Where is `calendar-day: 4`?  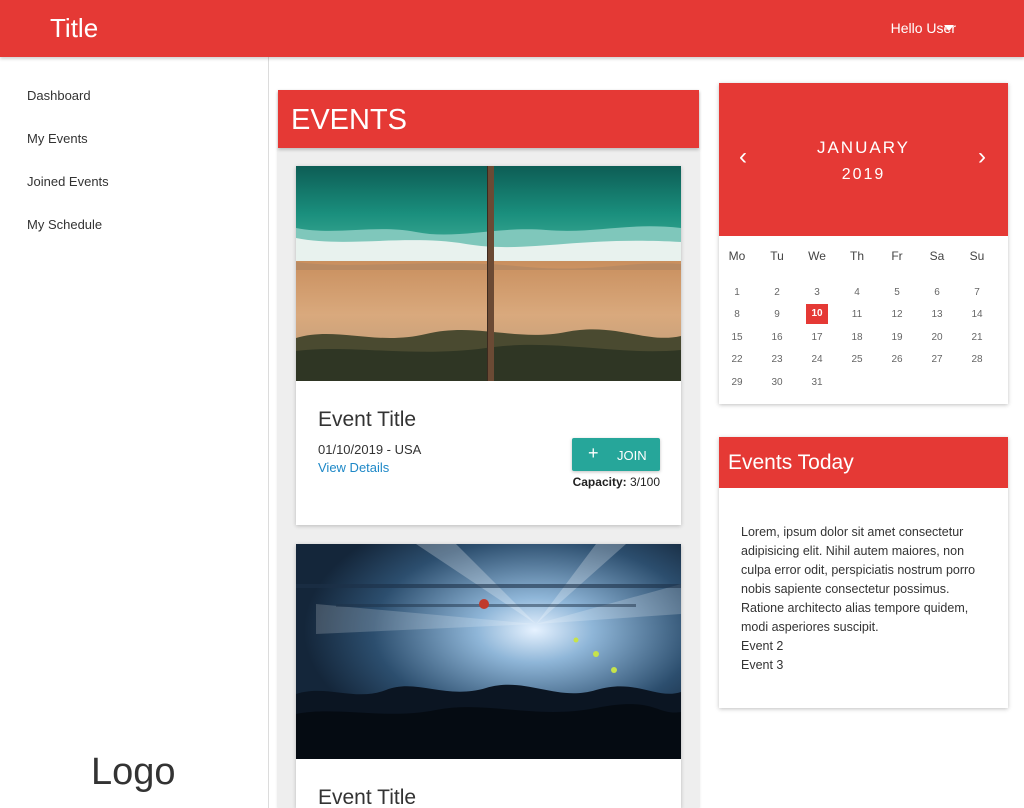 calendar-day: 4 is located at coordinates (857, 293).